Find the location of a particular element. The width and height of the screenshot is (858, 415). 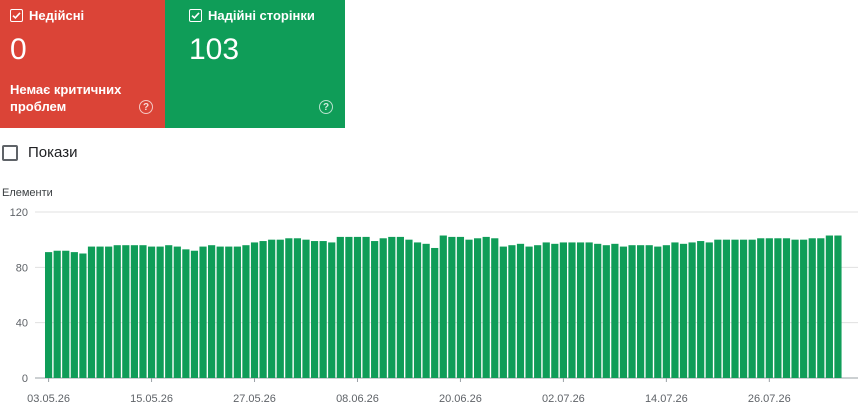

invalid-card: Недійсні 0 Немає критичних проблем ? is located at coordinates (82, 64).